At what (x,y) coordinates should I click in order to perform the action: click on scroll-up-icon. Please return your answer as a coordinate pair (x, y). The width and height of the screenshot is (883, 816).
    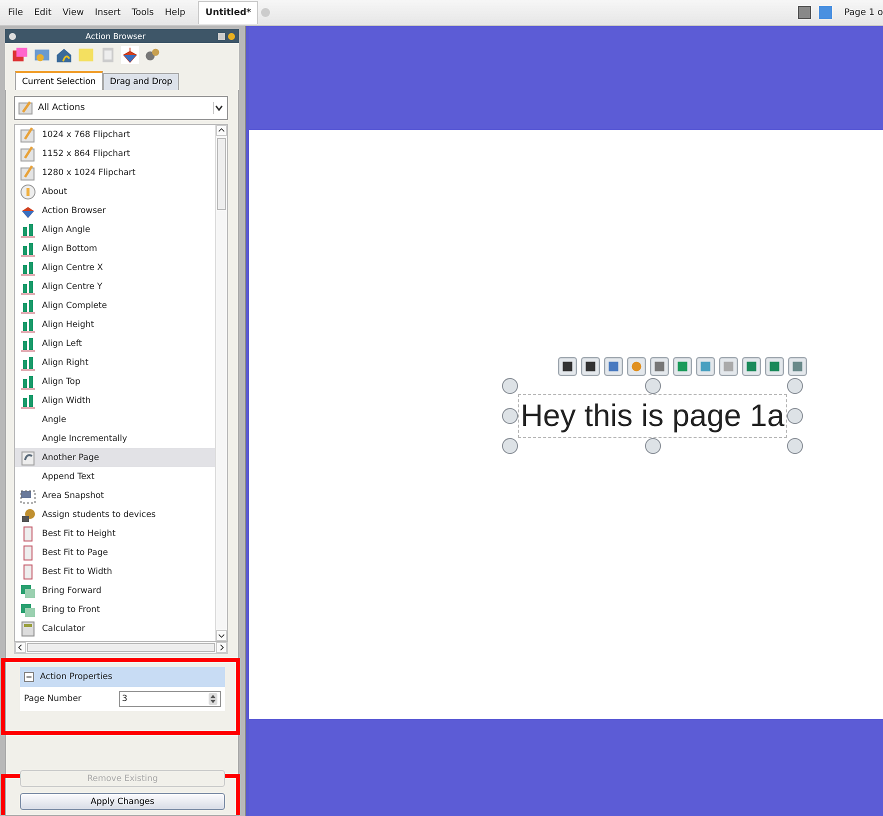
    Looking at the image, I should click on (221, 130).